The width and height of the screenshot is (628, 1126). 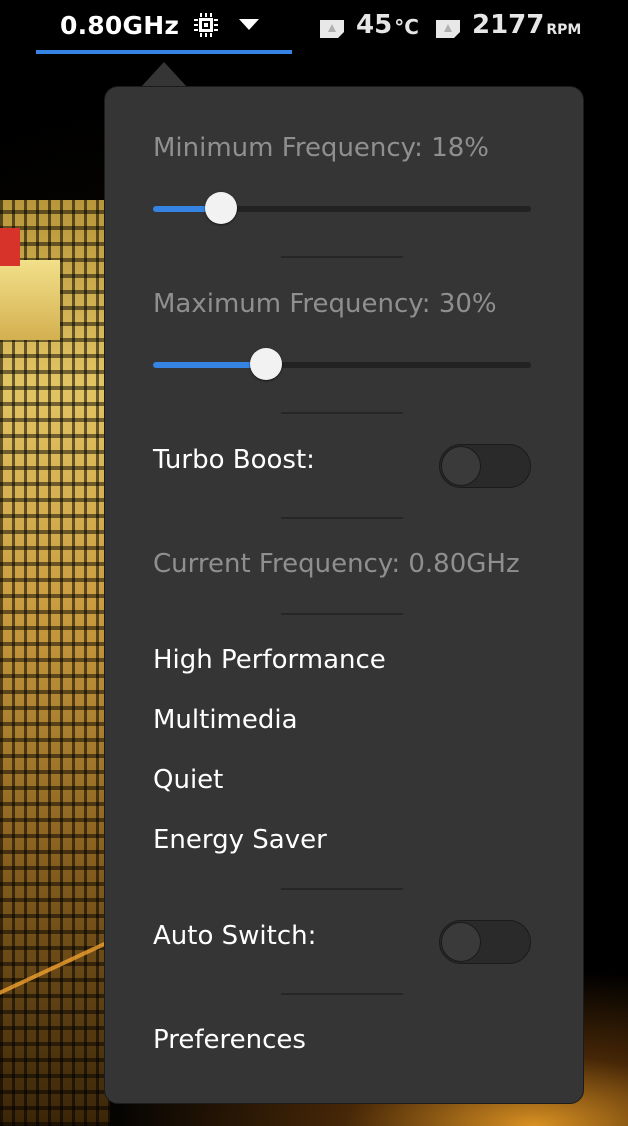 I want to click on profile-quiet: Quiet, so click(x=188, y=780).